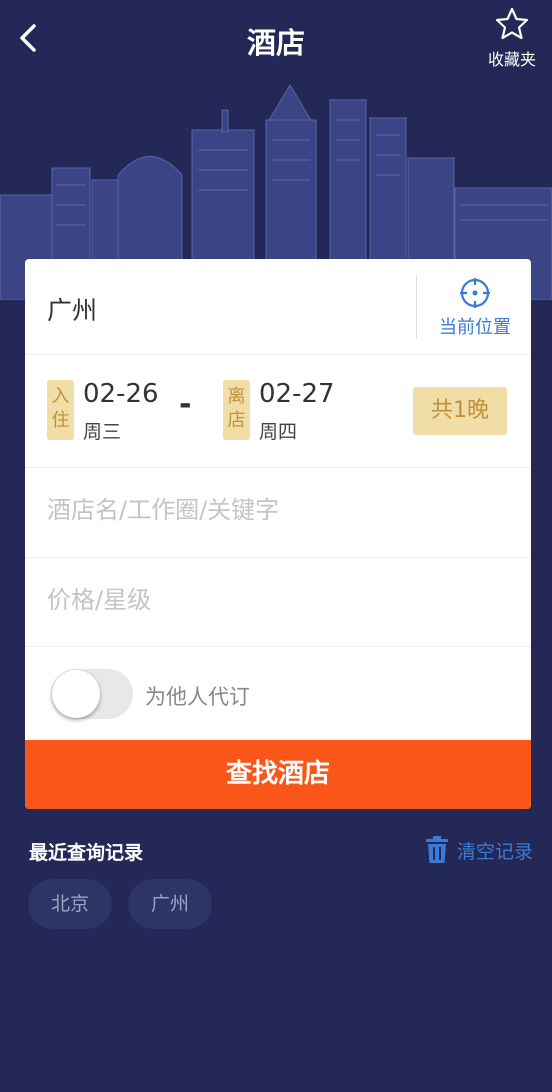 The height and width of the screenshot is (1092, 552). What do you see at coordinates (277, 510) in the screenshot?
I see `keyword-input` at bounding box center [277, 510].